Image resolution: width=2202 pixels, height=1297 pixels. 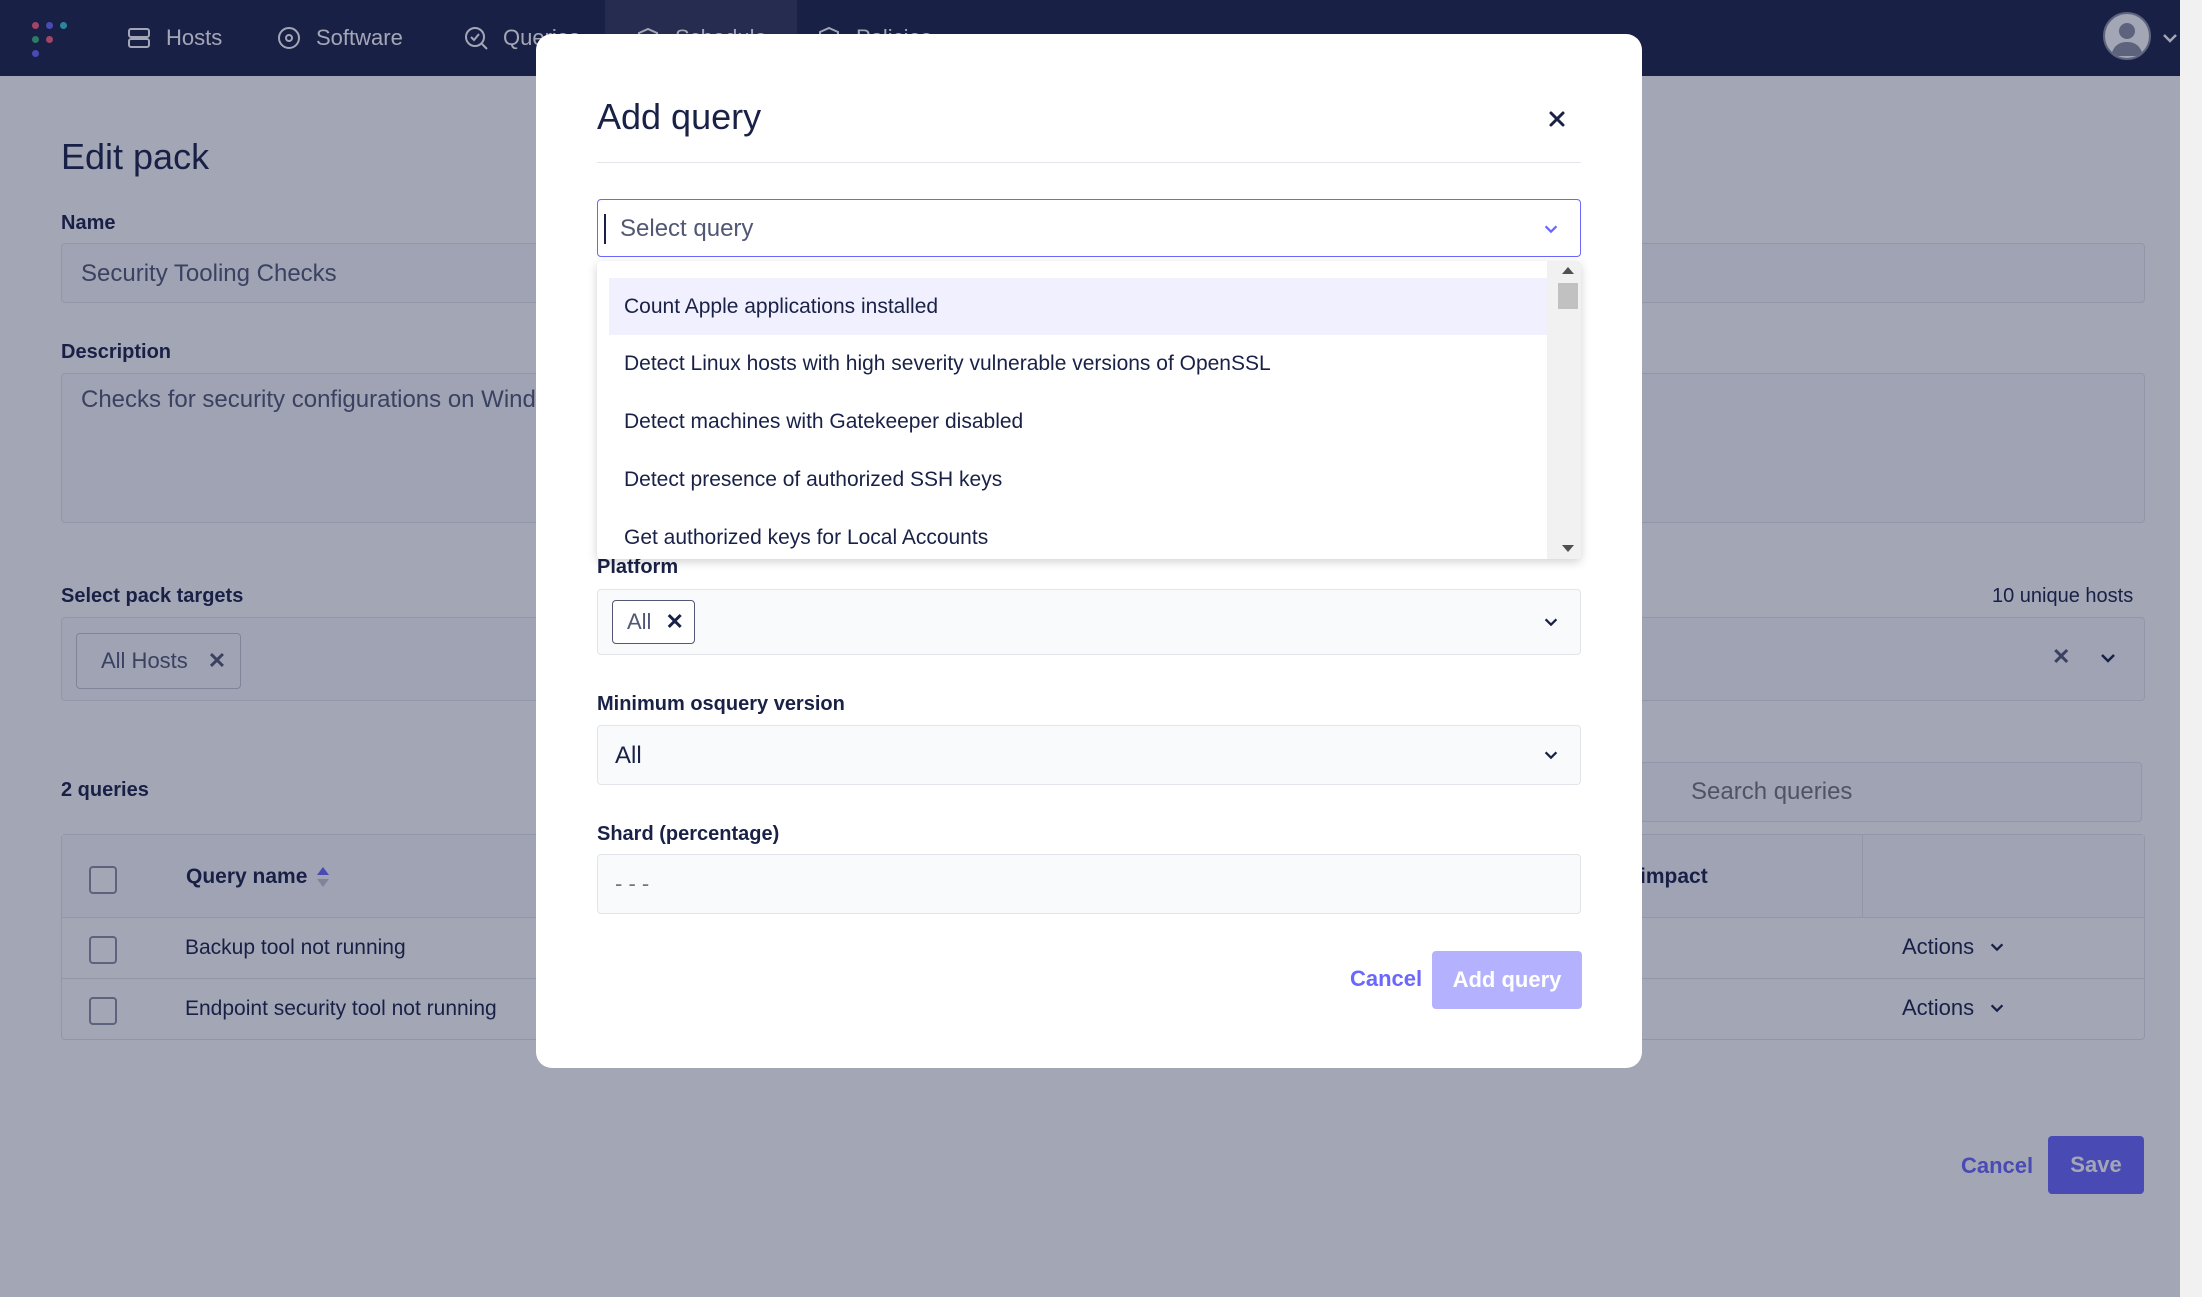 I want to click on modal-cancel-button: Cancel, so click(x=1386, y=979).